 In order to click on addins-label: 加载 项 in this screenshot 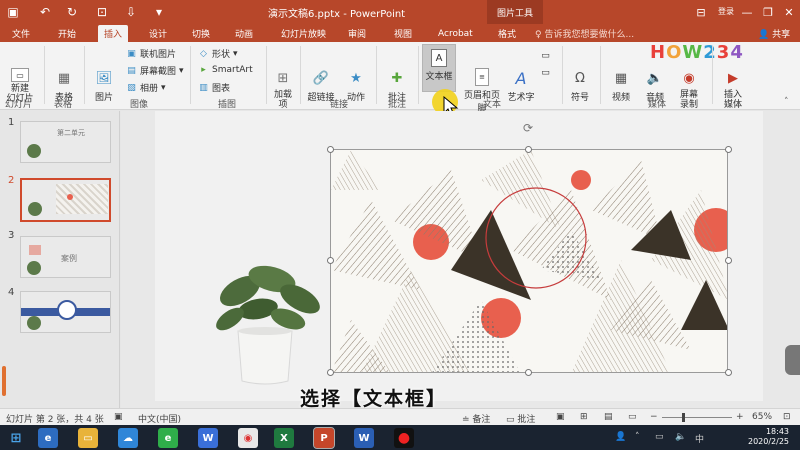, I will do `click(282, 100)`.